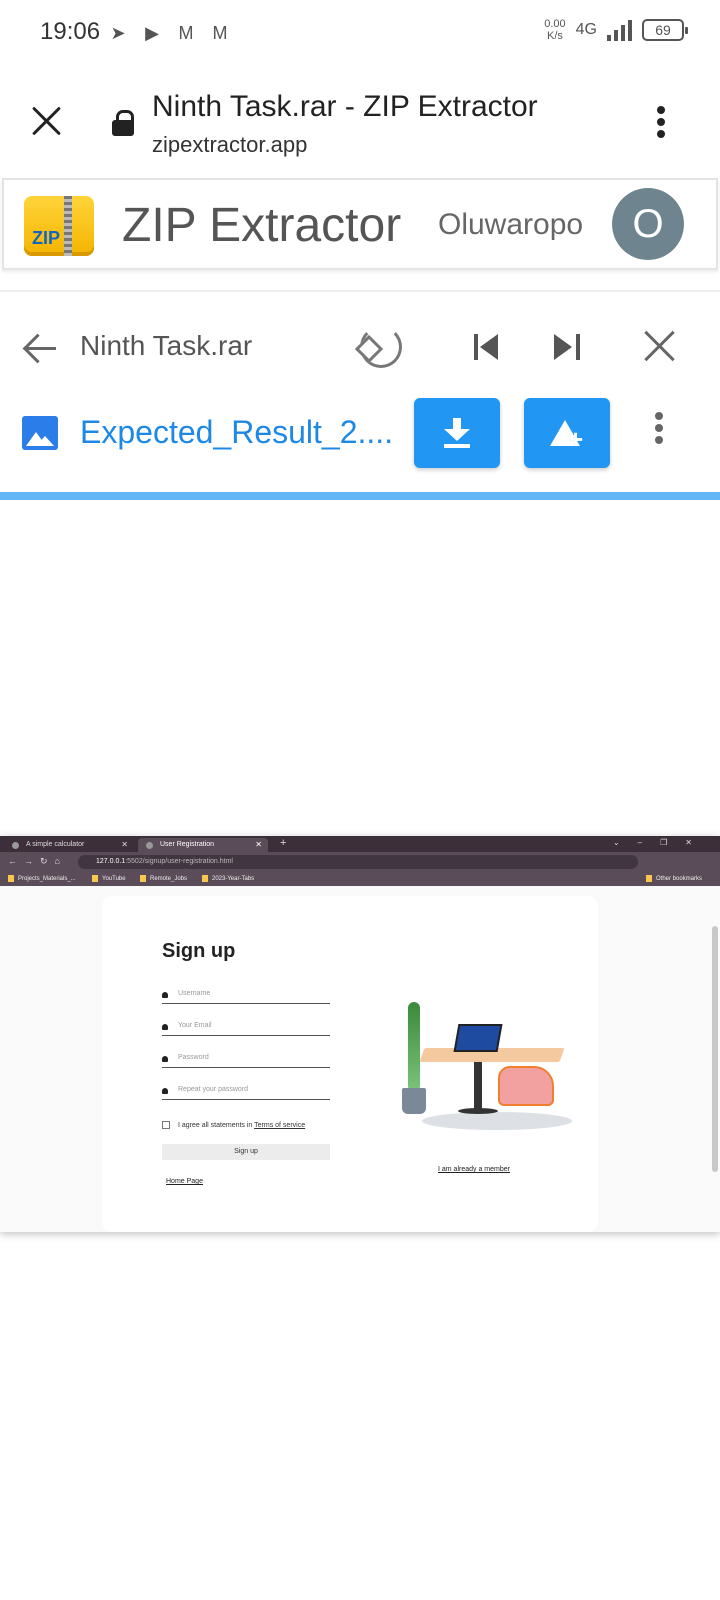 The width and height of the screenshot is (720, 1600). I want to click on email-field: Your Email, so click(246, 1028).